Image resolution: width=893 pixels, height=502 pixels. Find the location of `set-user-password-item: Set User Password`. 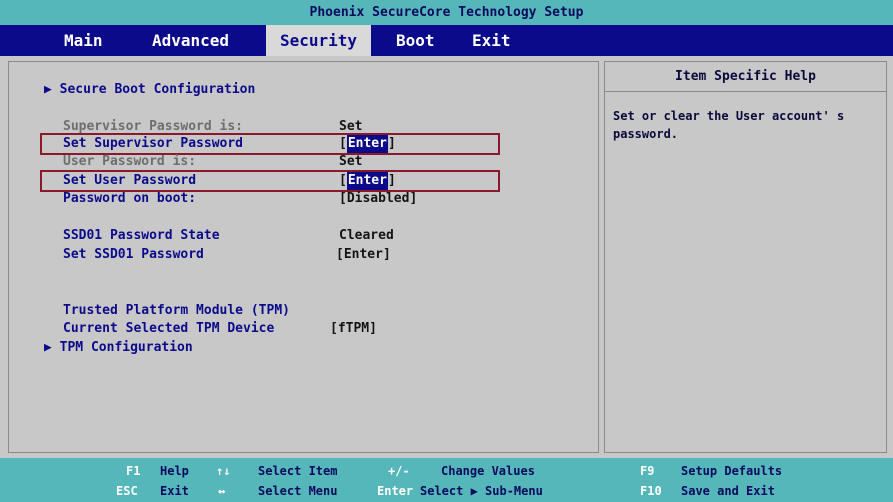

set-user-password-item: Set User Password is located at coordinates (129, 181).